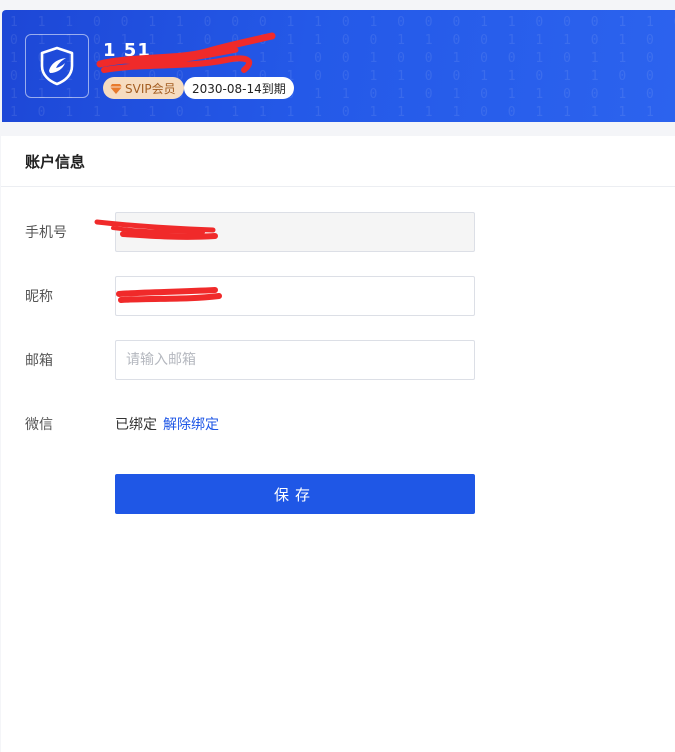  I want to click on nickname-row: 昵称, so click(250, 296).